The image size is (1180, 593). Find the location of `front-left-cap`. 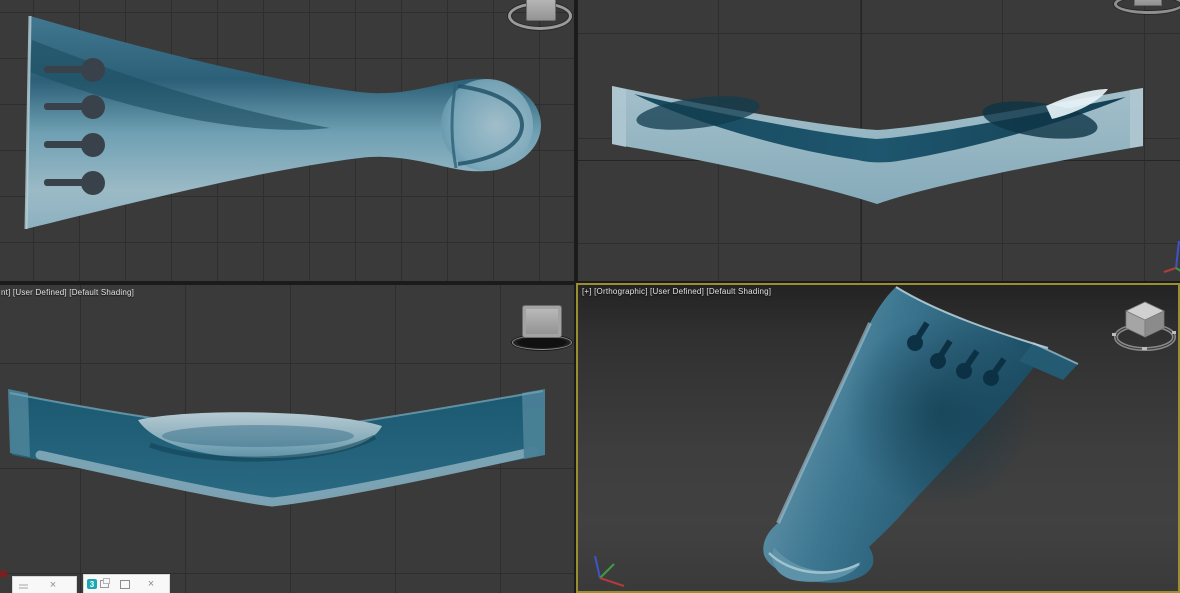

front-left-cap is located at coordinates (19, 423).